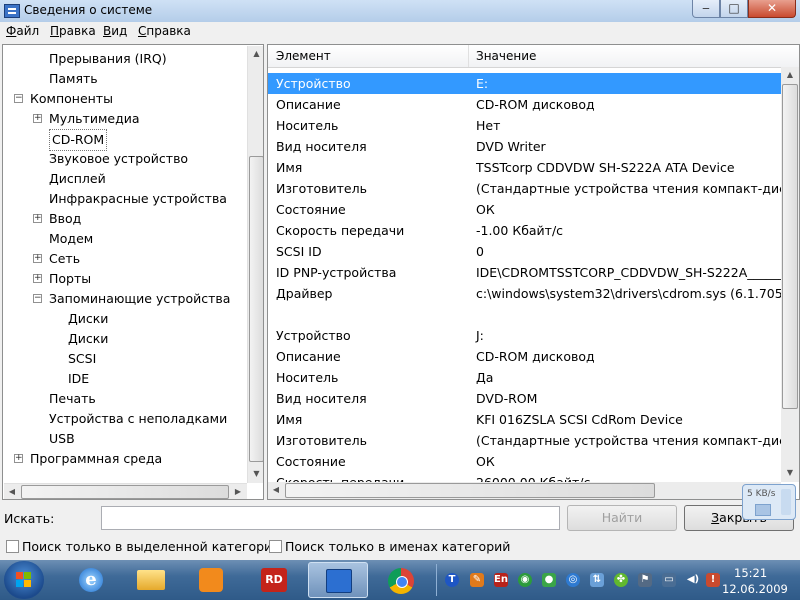  I want to click on tray-t-icon: T, so click(452, 580).